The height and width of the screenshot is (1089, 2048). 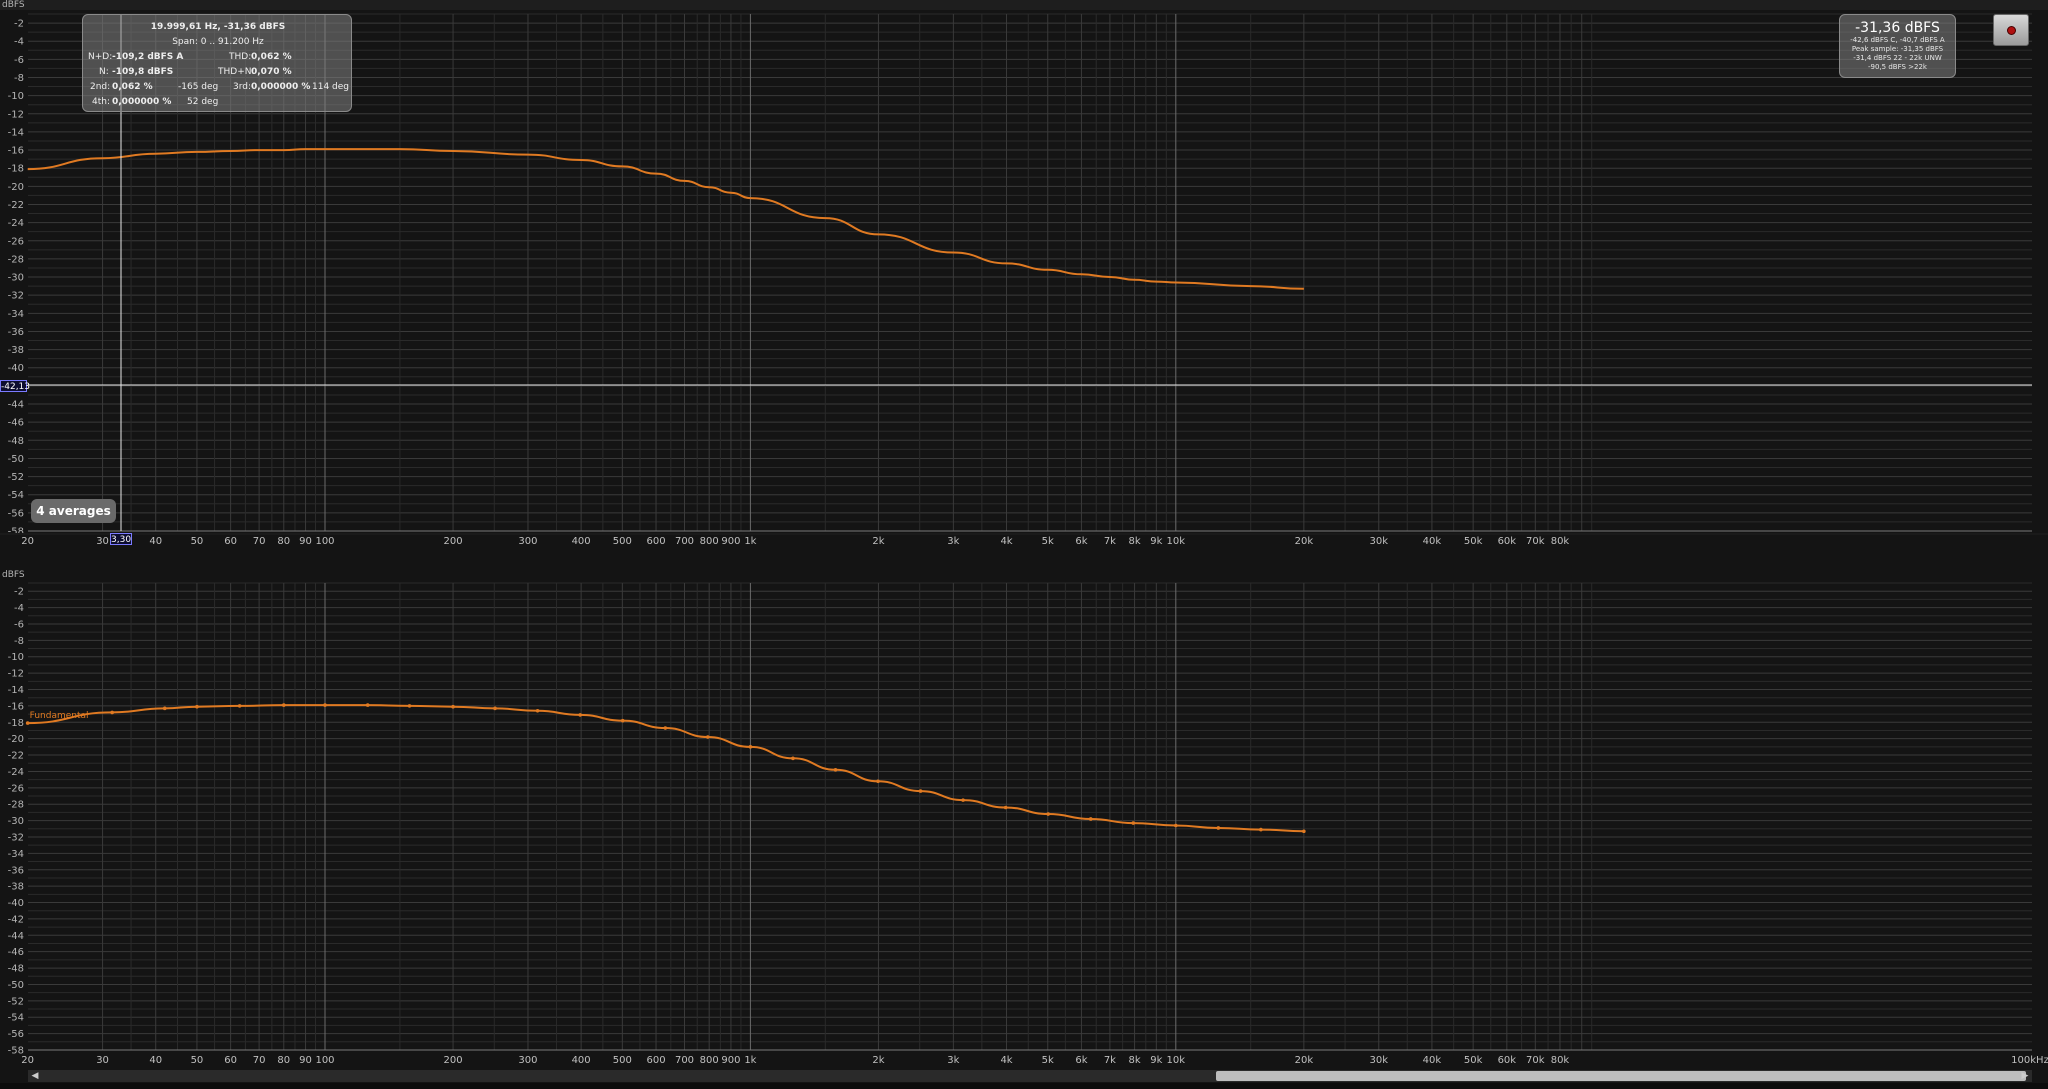 I want to click on info-title: 19.999,61 Hz, -31,36 dBFS, so click(x=218, y=27).